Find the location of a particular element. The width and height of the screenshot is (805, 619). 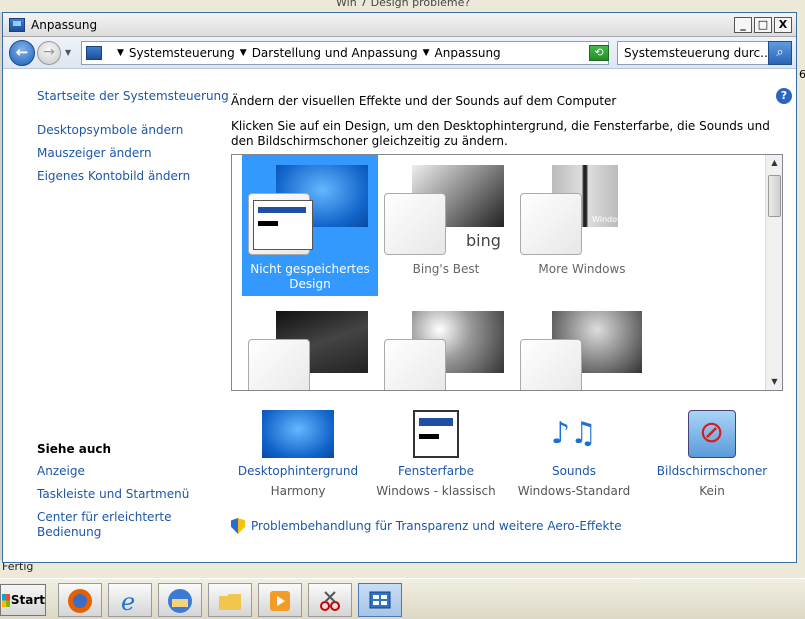

link-control-panel-home: Startseite der Systemsteuerung is located at coordinates (133, 96).